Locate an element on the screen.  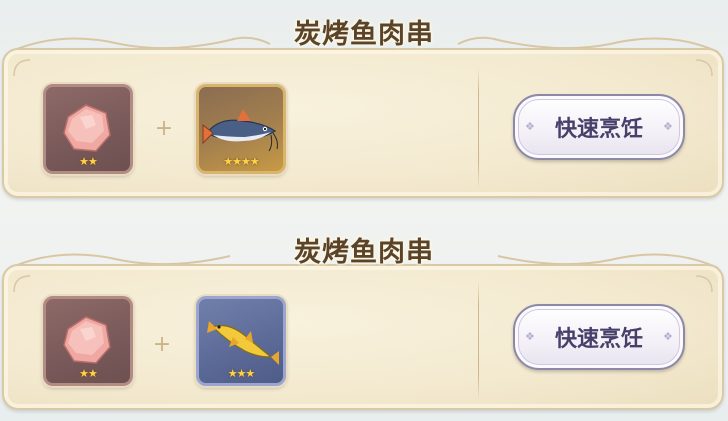
rarity-stars: ★★★★ is located at coordinates (241, 161).